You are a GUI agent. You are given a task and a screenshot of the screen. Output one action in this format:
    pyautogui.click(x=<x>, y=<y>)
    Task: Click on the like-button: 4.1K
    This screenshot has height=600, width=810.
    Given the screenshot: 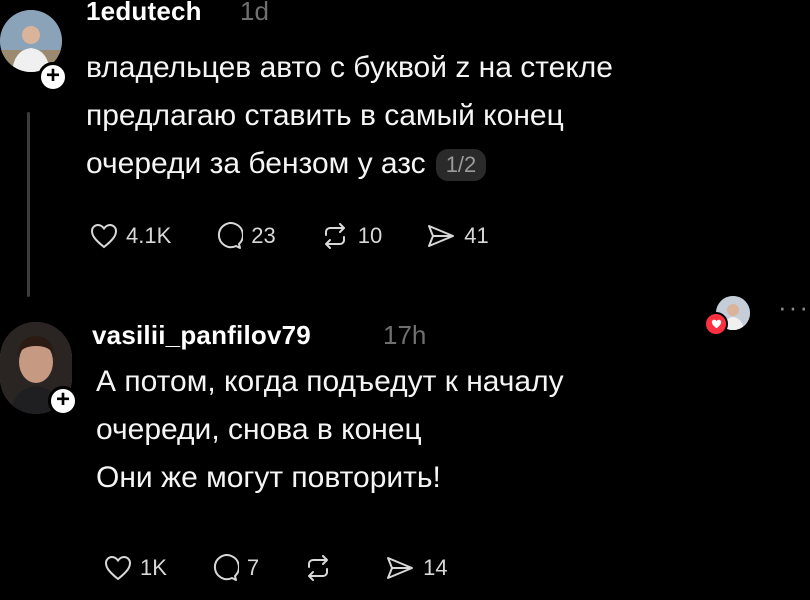 What is the action you would take?
    pyautogui.click(x=130, y=236)
    